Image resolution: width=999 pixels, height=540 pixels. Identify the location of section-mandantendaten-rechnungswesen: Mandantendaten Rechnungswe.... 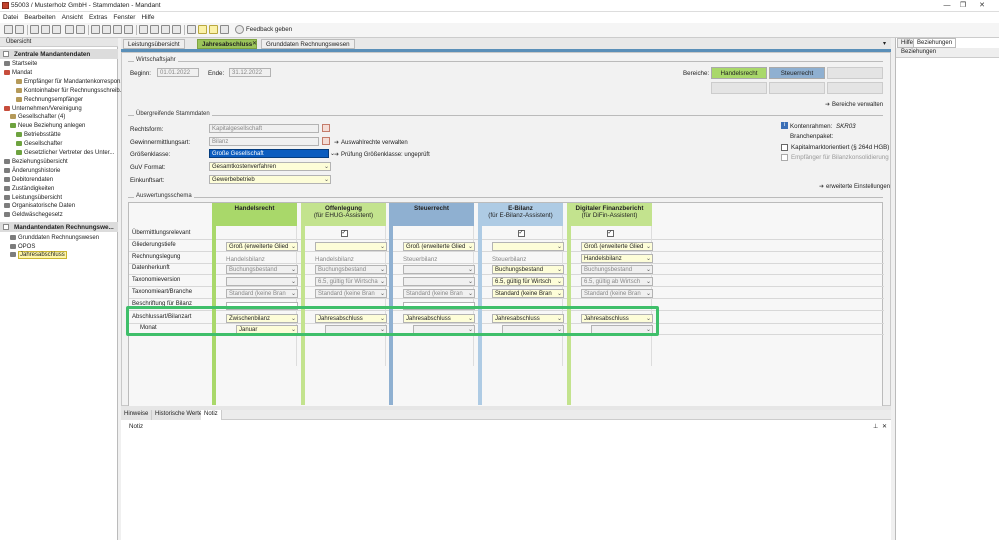
(59, 227).